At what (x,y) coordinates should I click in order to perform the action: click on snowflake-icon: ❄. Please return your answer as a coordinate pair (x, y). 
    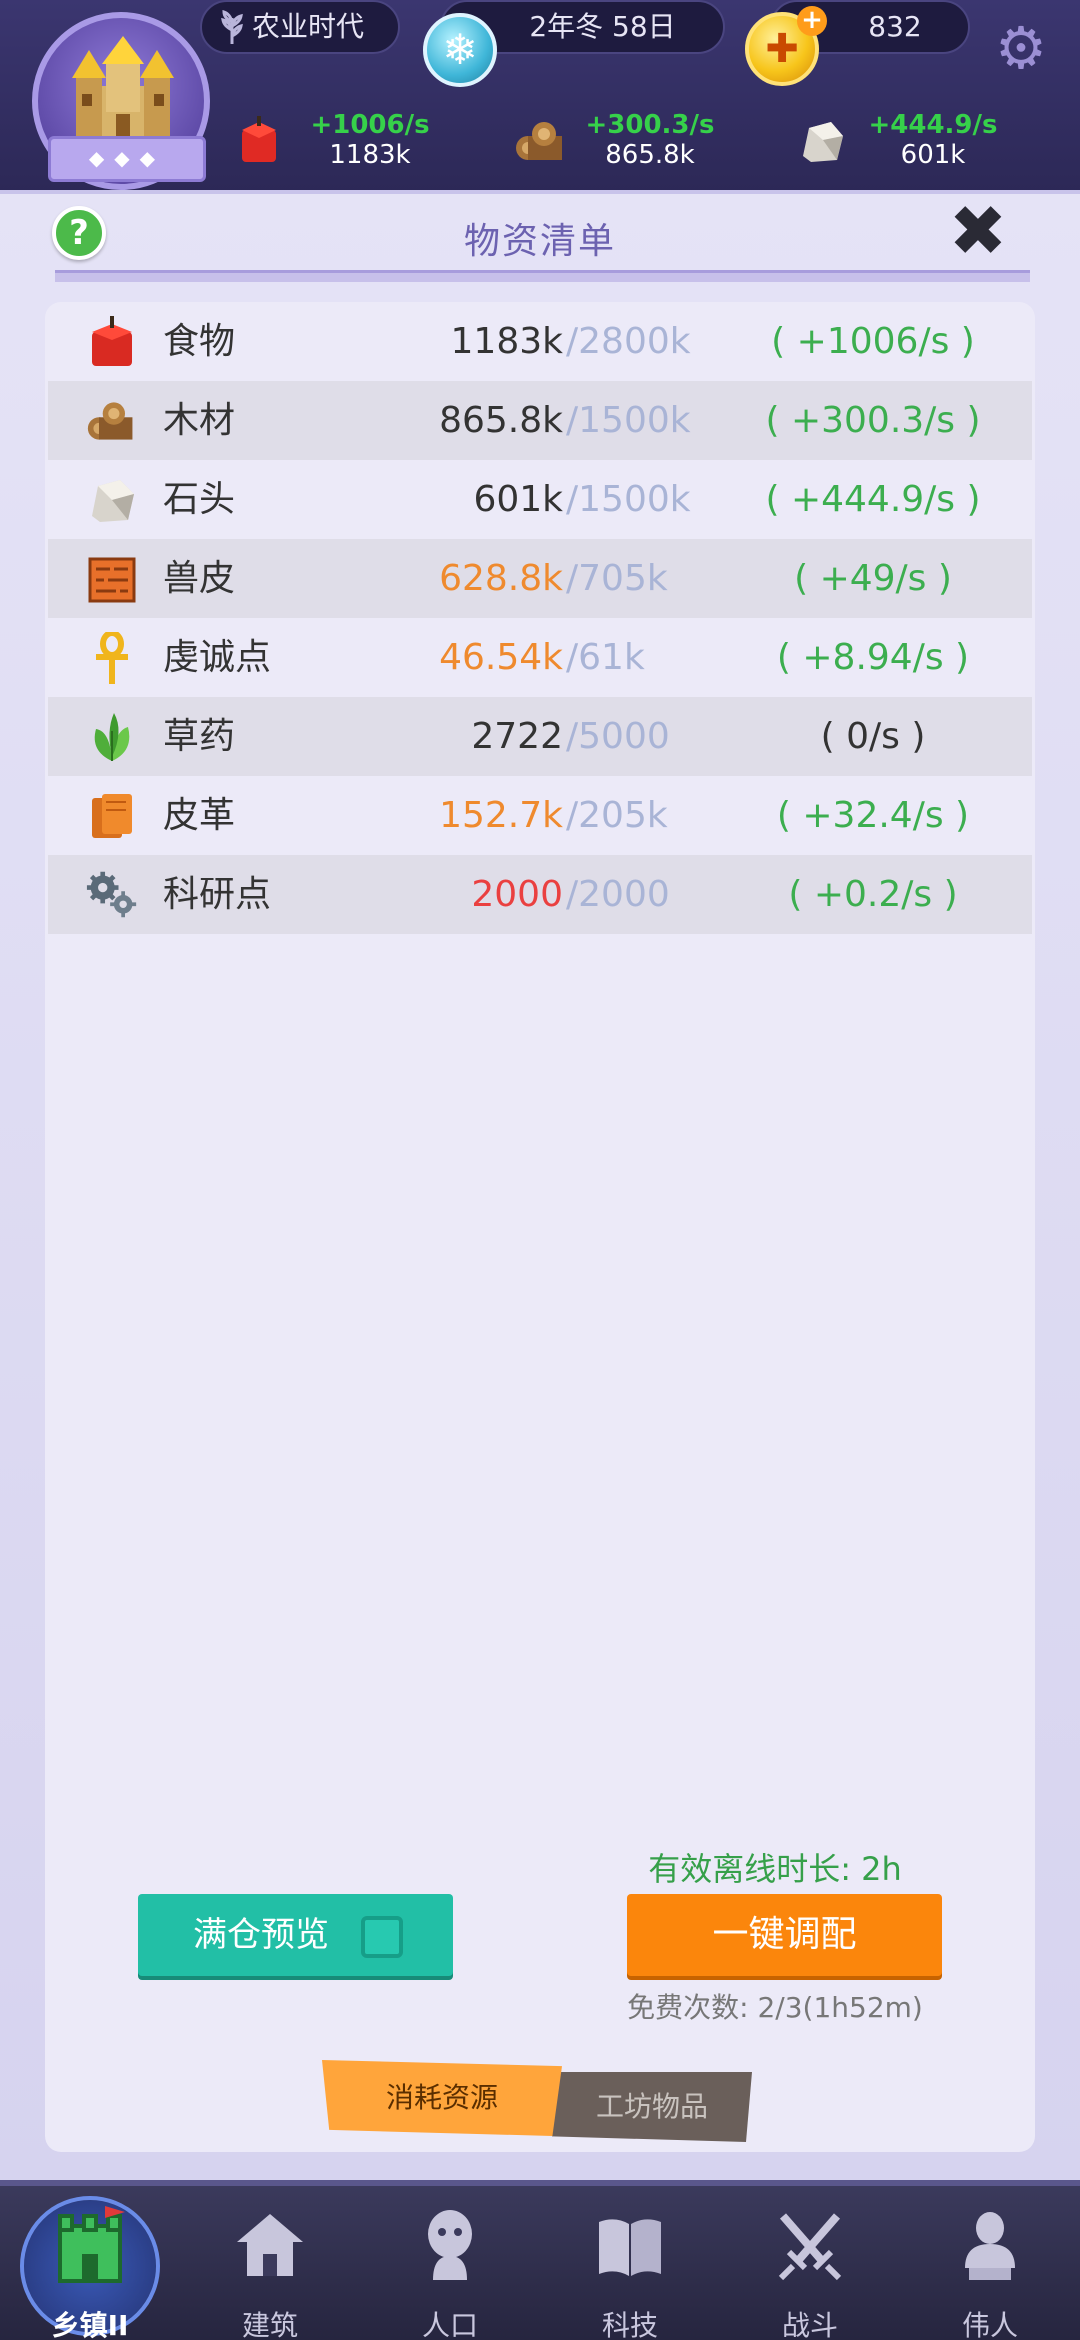
    Looking at the image, I should click on (460, 50).